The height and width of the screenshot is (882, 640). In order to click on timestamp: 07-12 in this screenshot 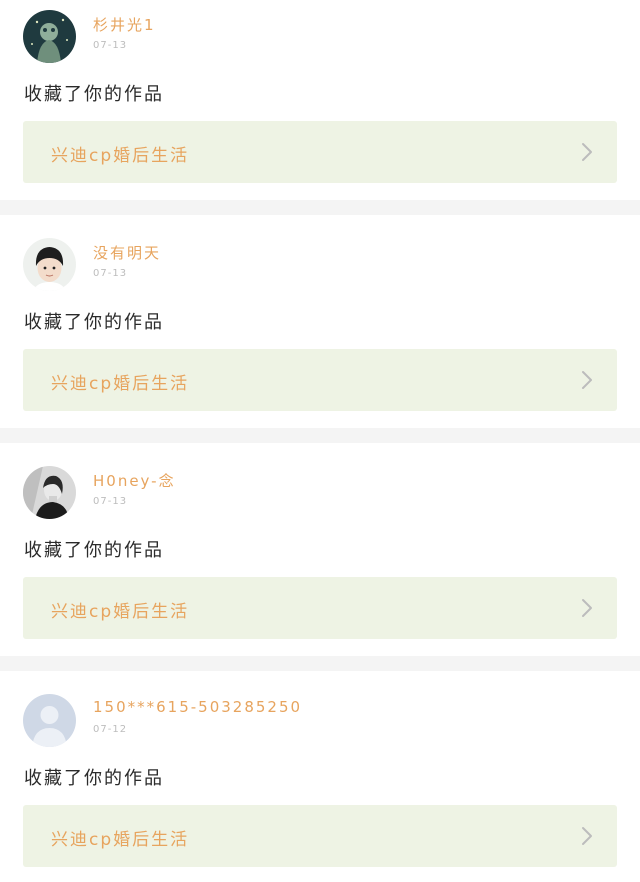, I will do `click(110, 729)`.